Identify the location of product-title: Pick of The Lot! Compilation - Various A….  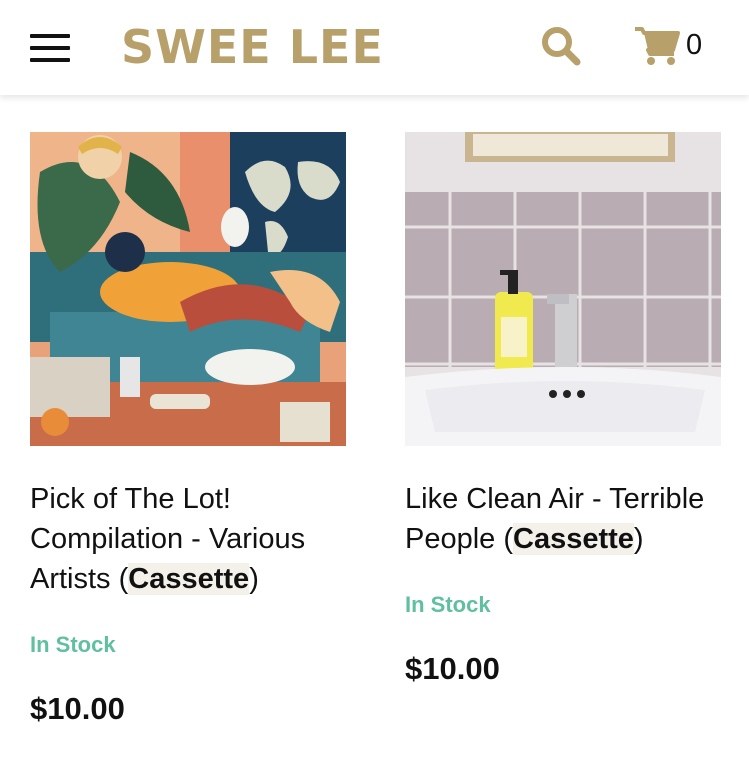
(188, 539).